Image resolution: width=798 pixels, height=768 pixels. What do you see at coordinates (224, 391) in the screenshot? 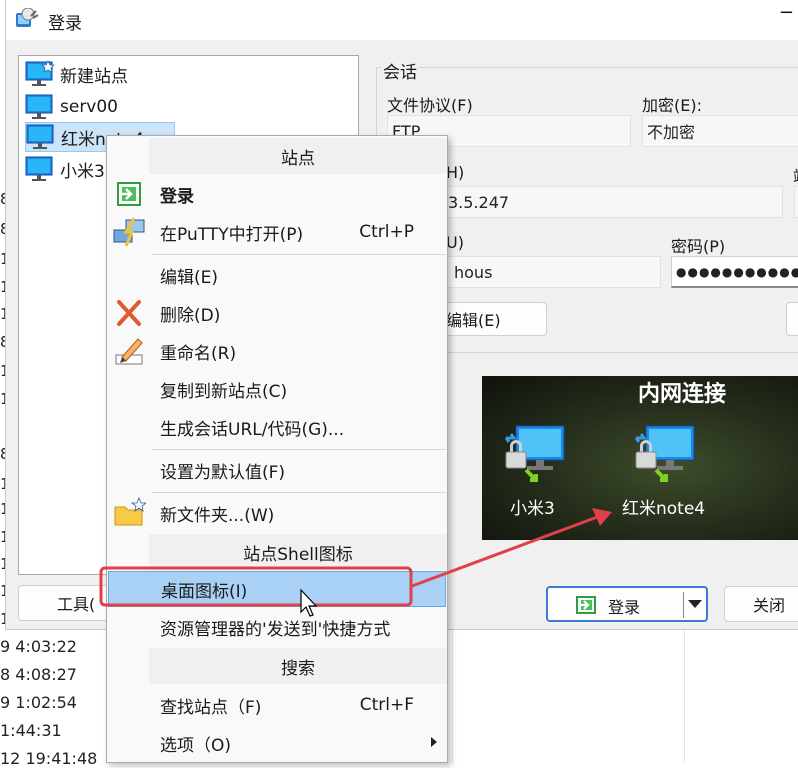
I see `menu-item-label: 复制到新站点(C)` at bounding box center [224, 391].